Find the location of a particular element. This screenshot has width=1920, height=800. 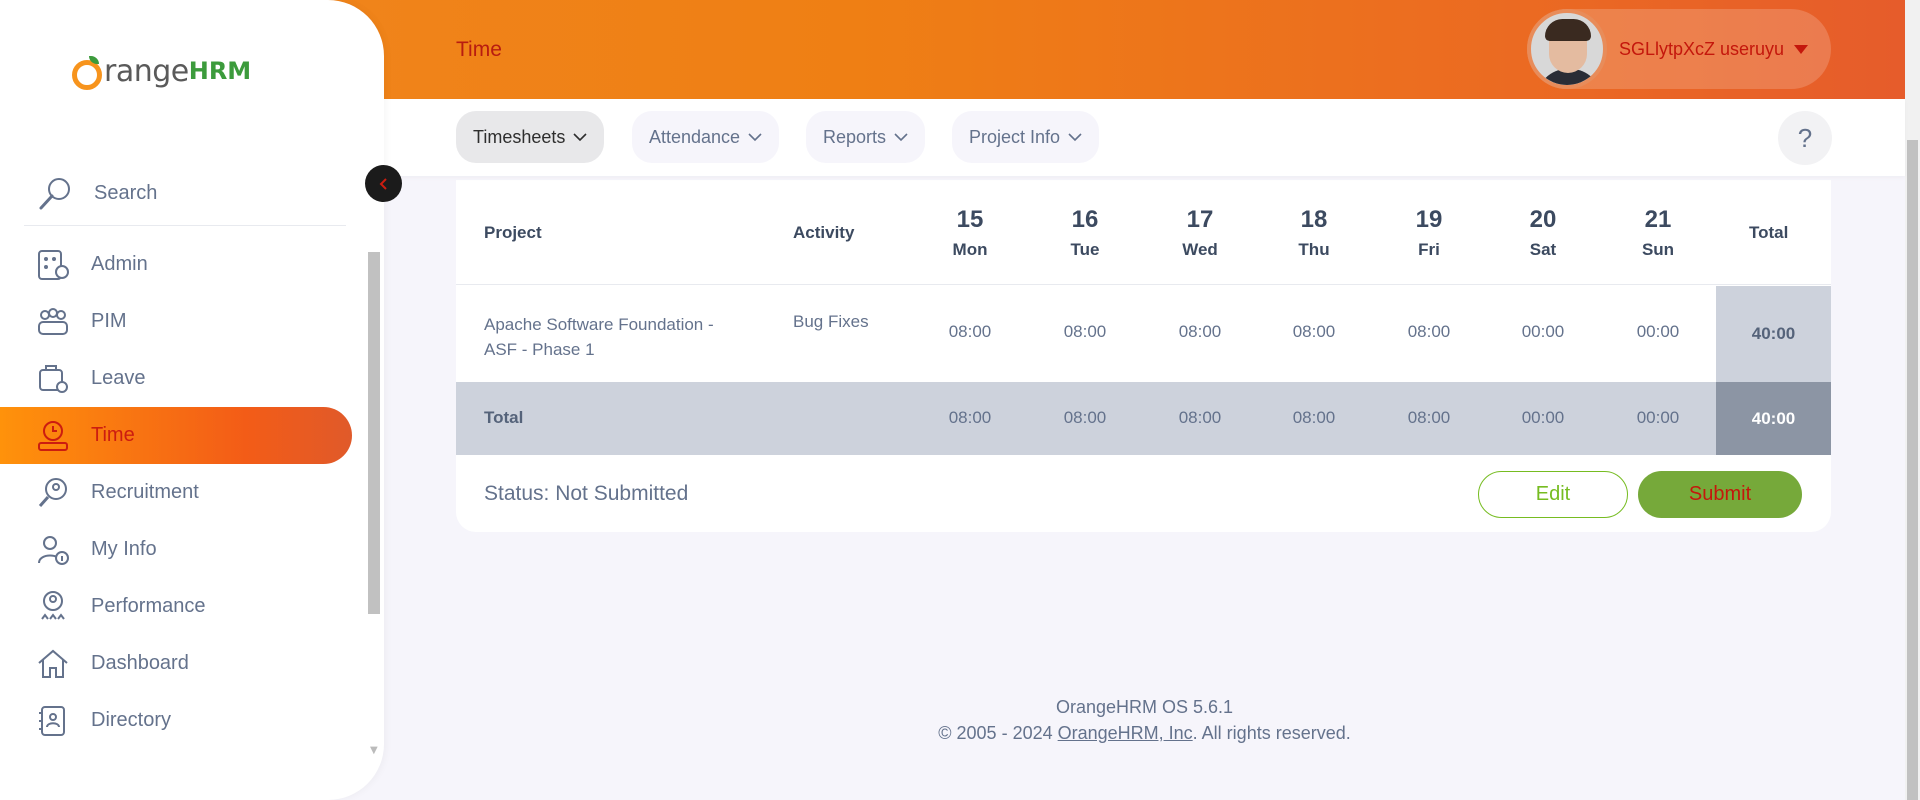

my-info-icon is located at coordinates (53, 550).